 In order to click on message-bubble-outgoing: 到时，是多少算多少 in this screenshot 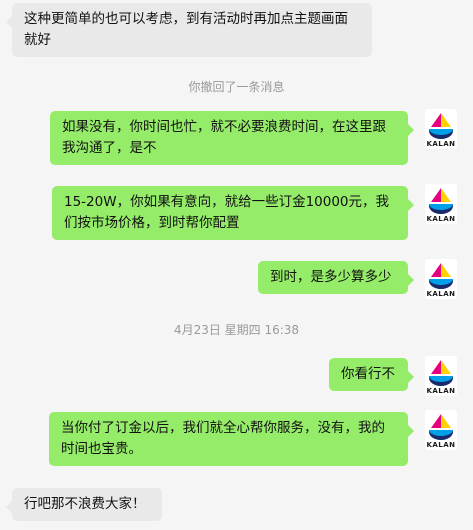, I will do `click(336, 277)`.